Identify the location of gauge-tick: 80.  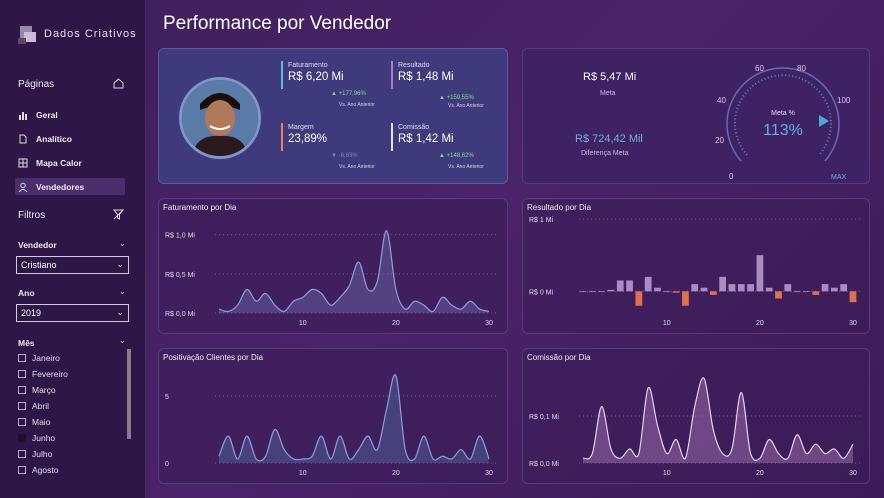
(801, 68).